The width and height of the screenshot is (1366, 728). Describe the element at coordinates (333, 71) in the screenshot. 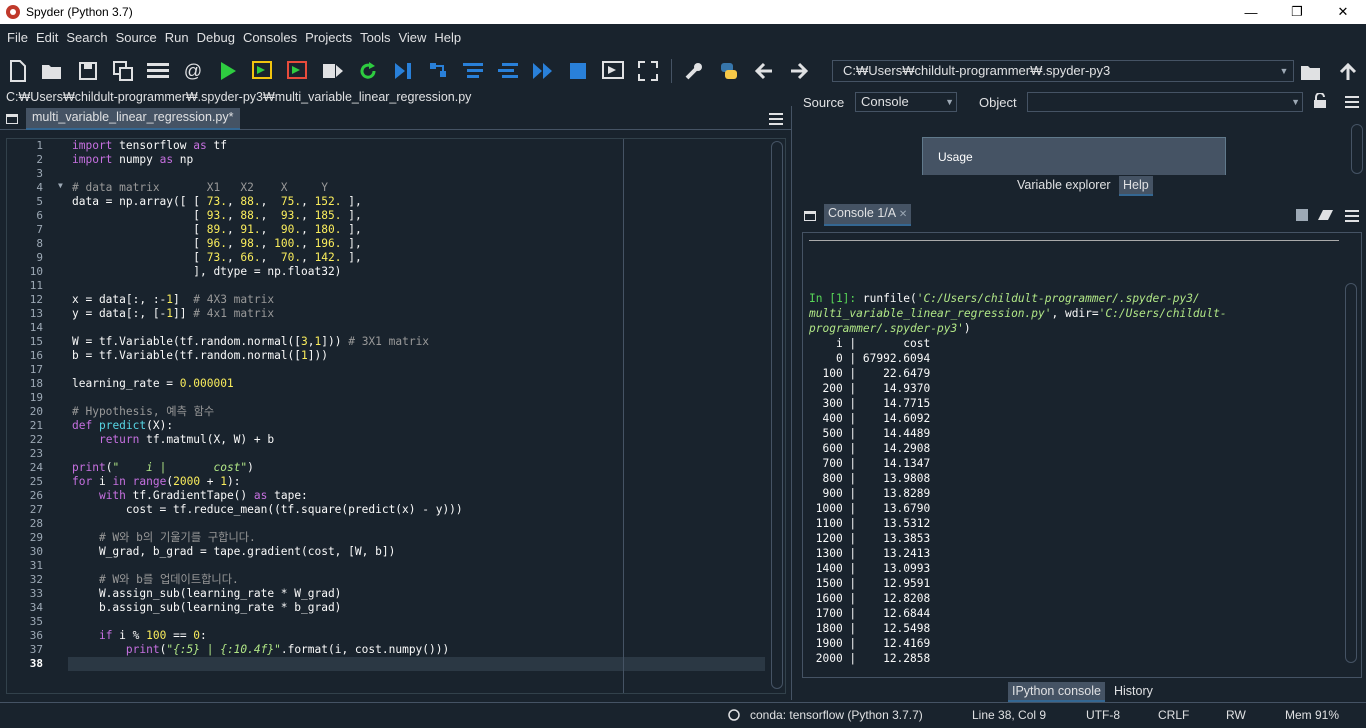

I see `run-selection-icon` at that location.